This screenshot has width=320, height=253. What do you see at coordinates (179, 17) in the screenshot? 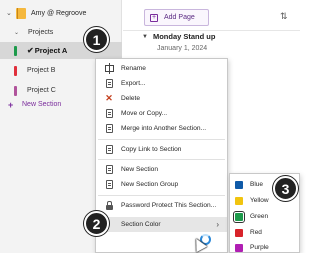
I see `add-page-label: Add Page` at bounding box center [179, 17].